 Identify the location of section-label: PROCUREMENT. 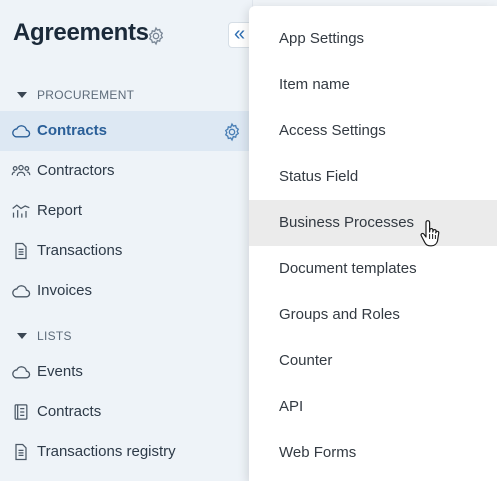
(86, 95).